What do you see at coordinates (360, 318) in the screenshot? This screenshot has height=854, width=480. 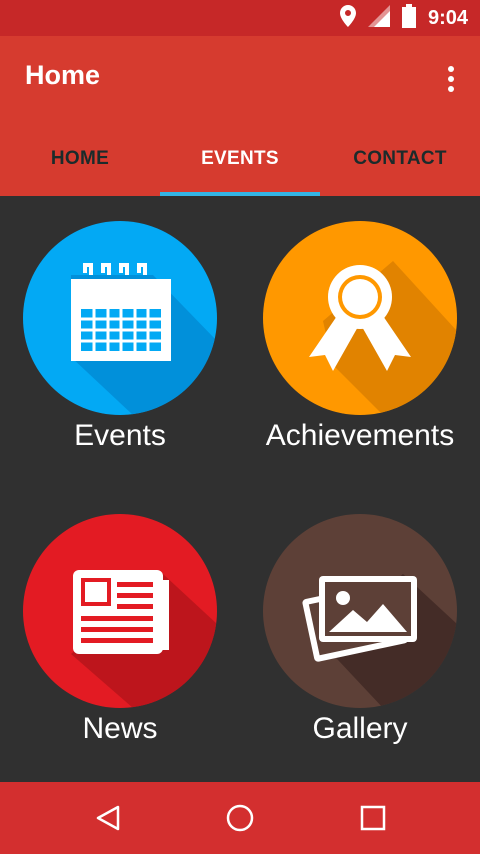 I see `award-ribbon-icon` at bounding box center [360, 318].